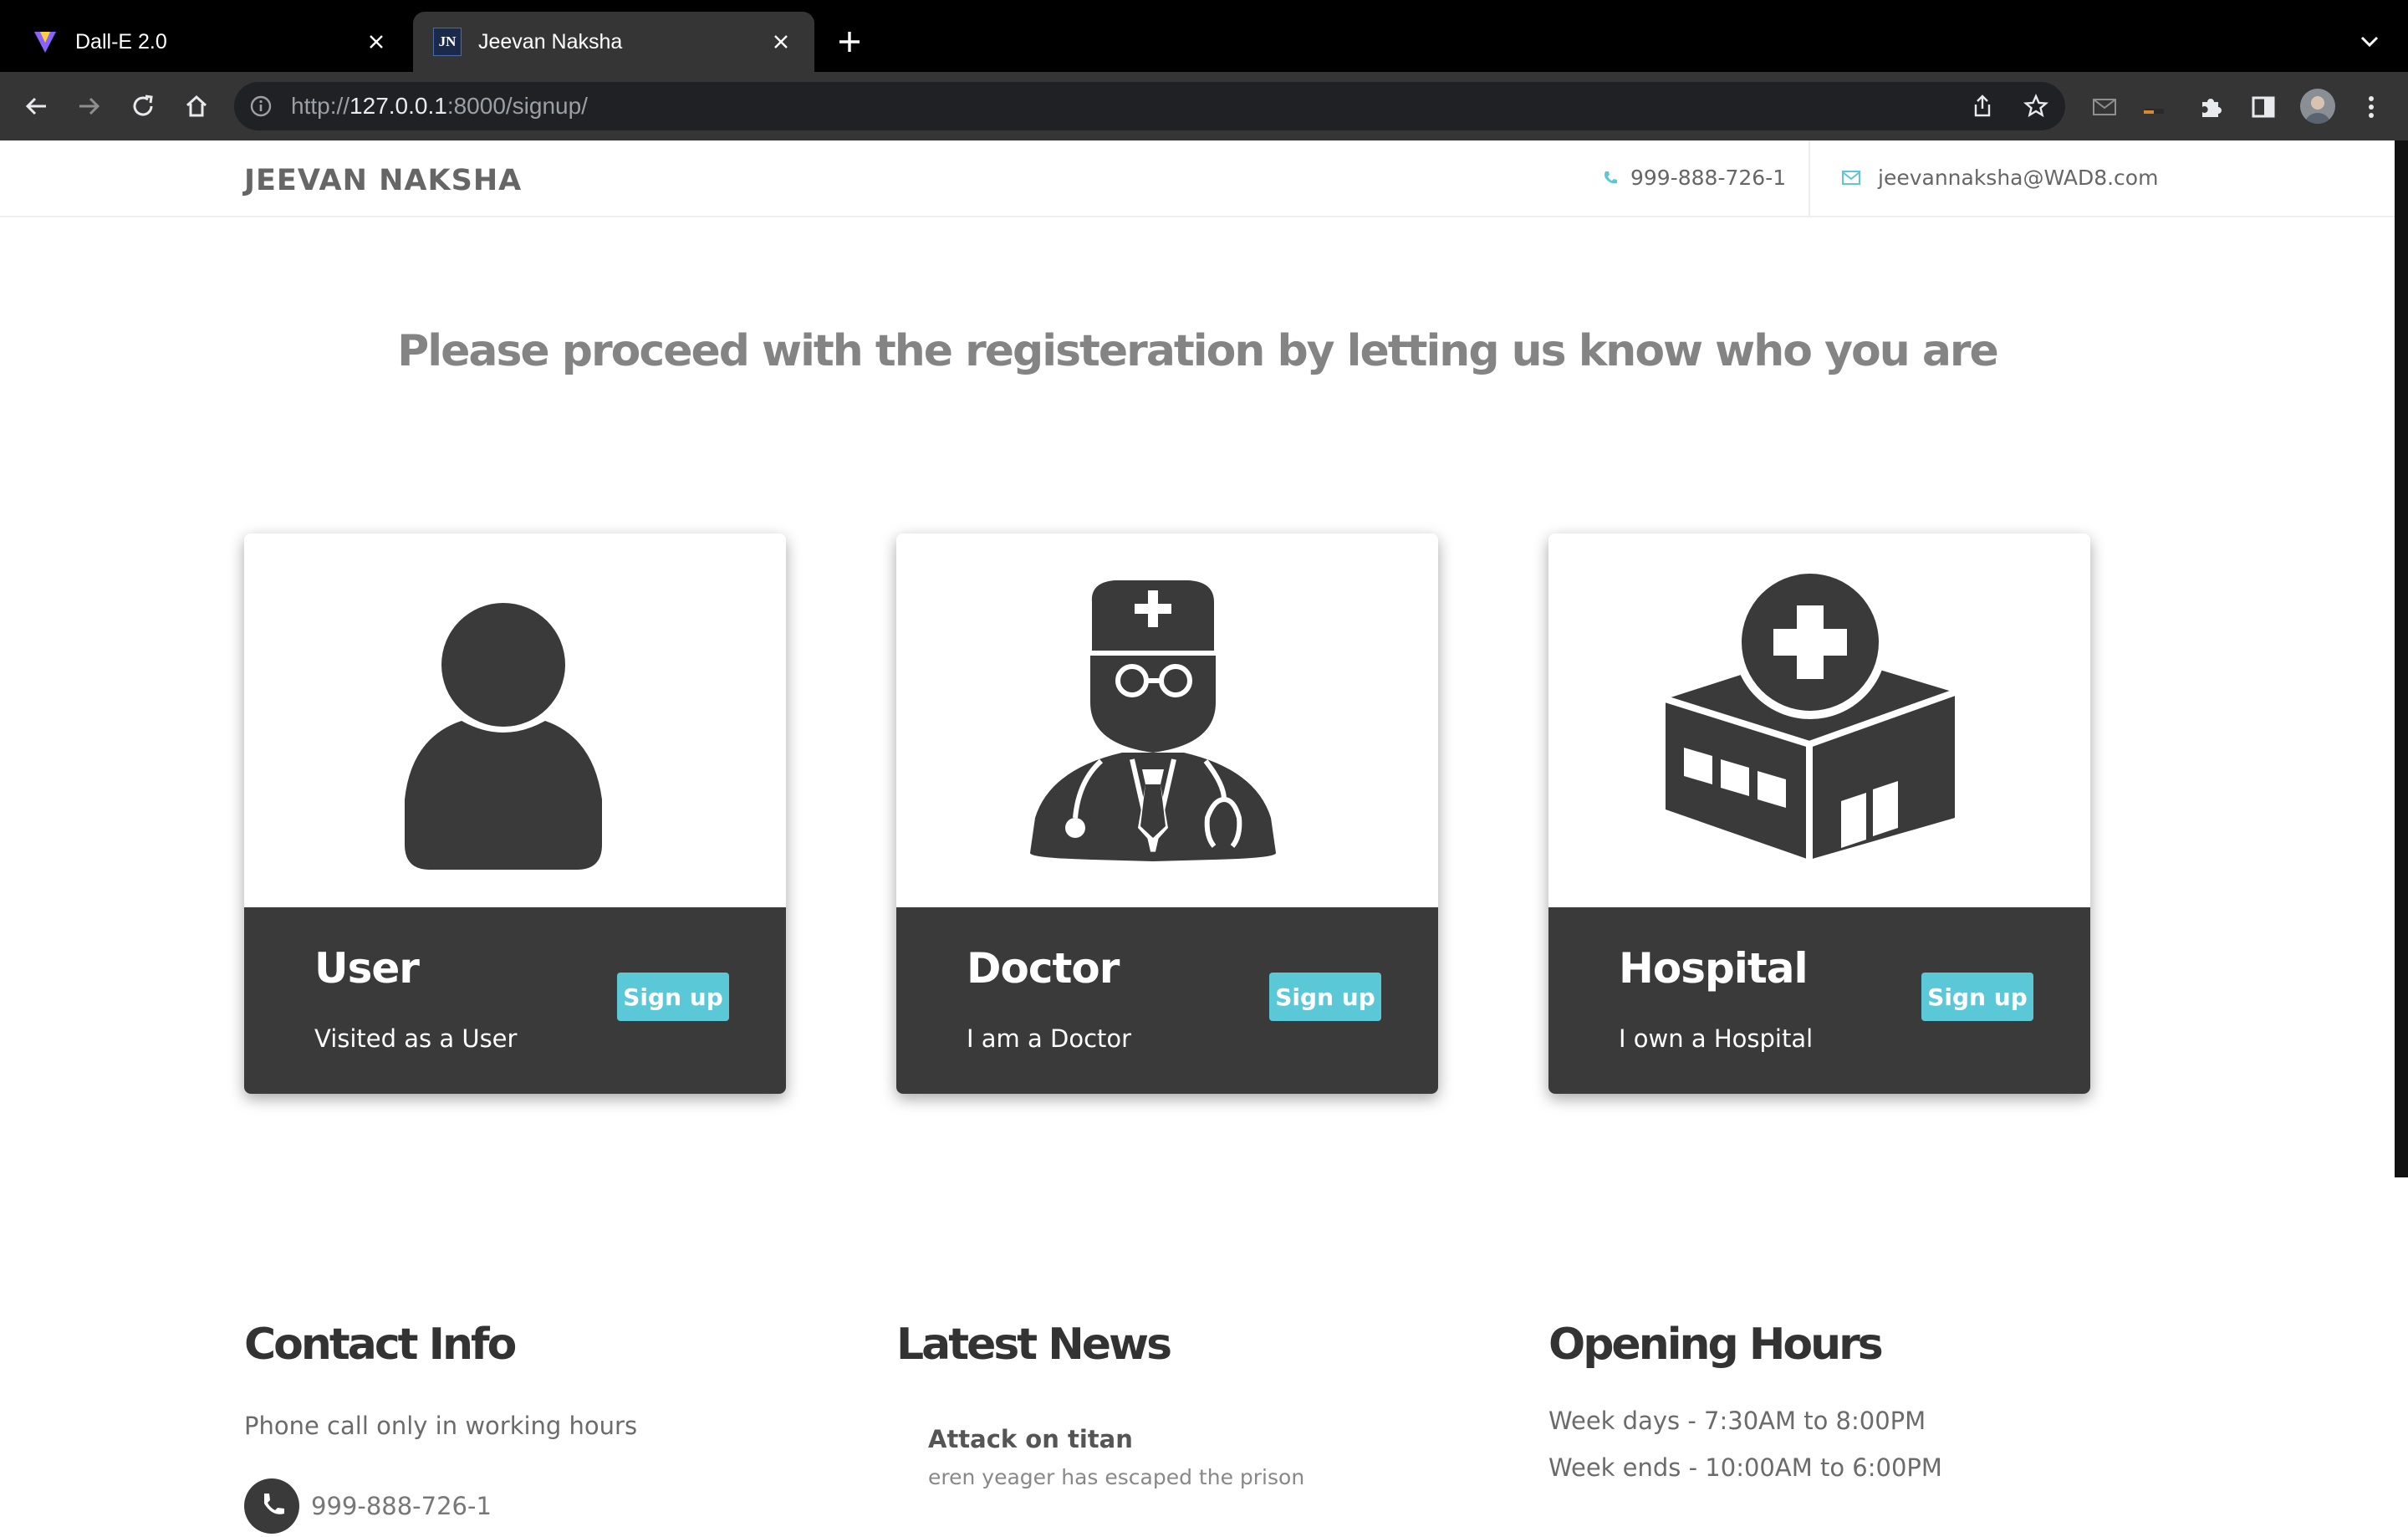 This screenshot has width=2408, height=1537. Describe the element at coordinates (1851, 178) in the screenshot. I see `envelope-icon` at that location.